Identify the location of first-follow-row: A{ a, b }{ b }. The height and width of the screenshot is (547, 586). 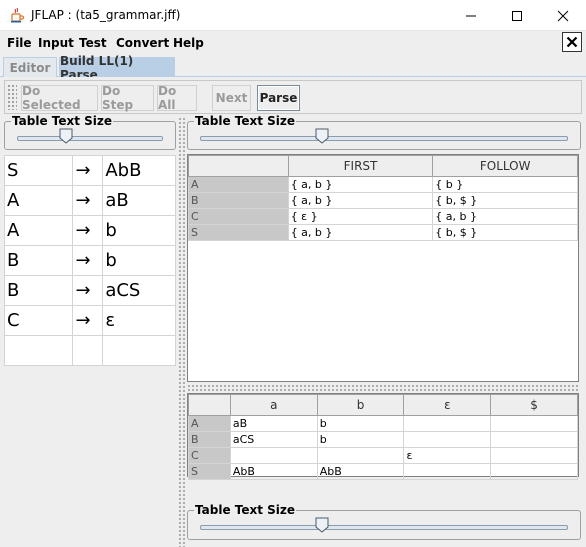
(383, 184).